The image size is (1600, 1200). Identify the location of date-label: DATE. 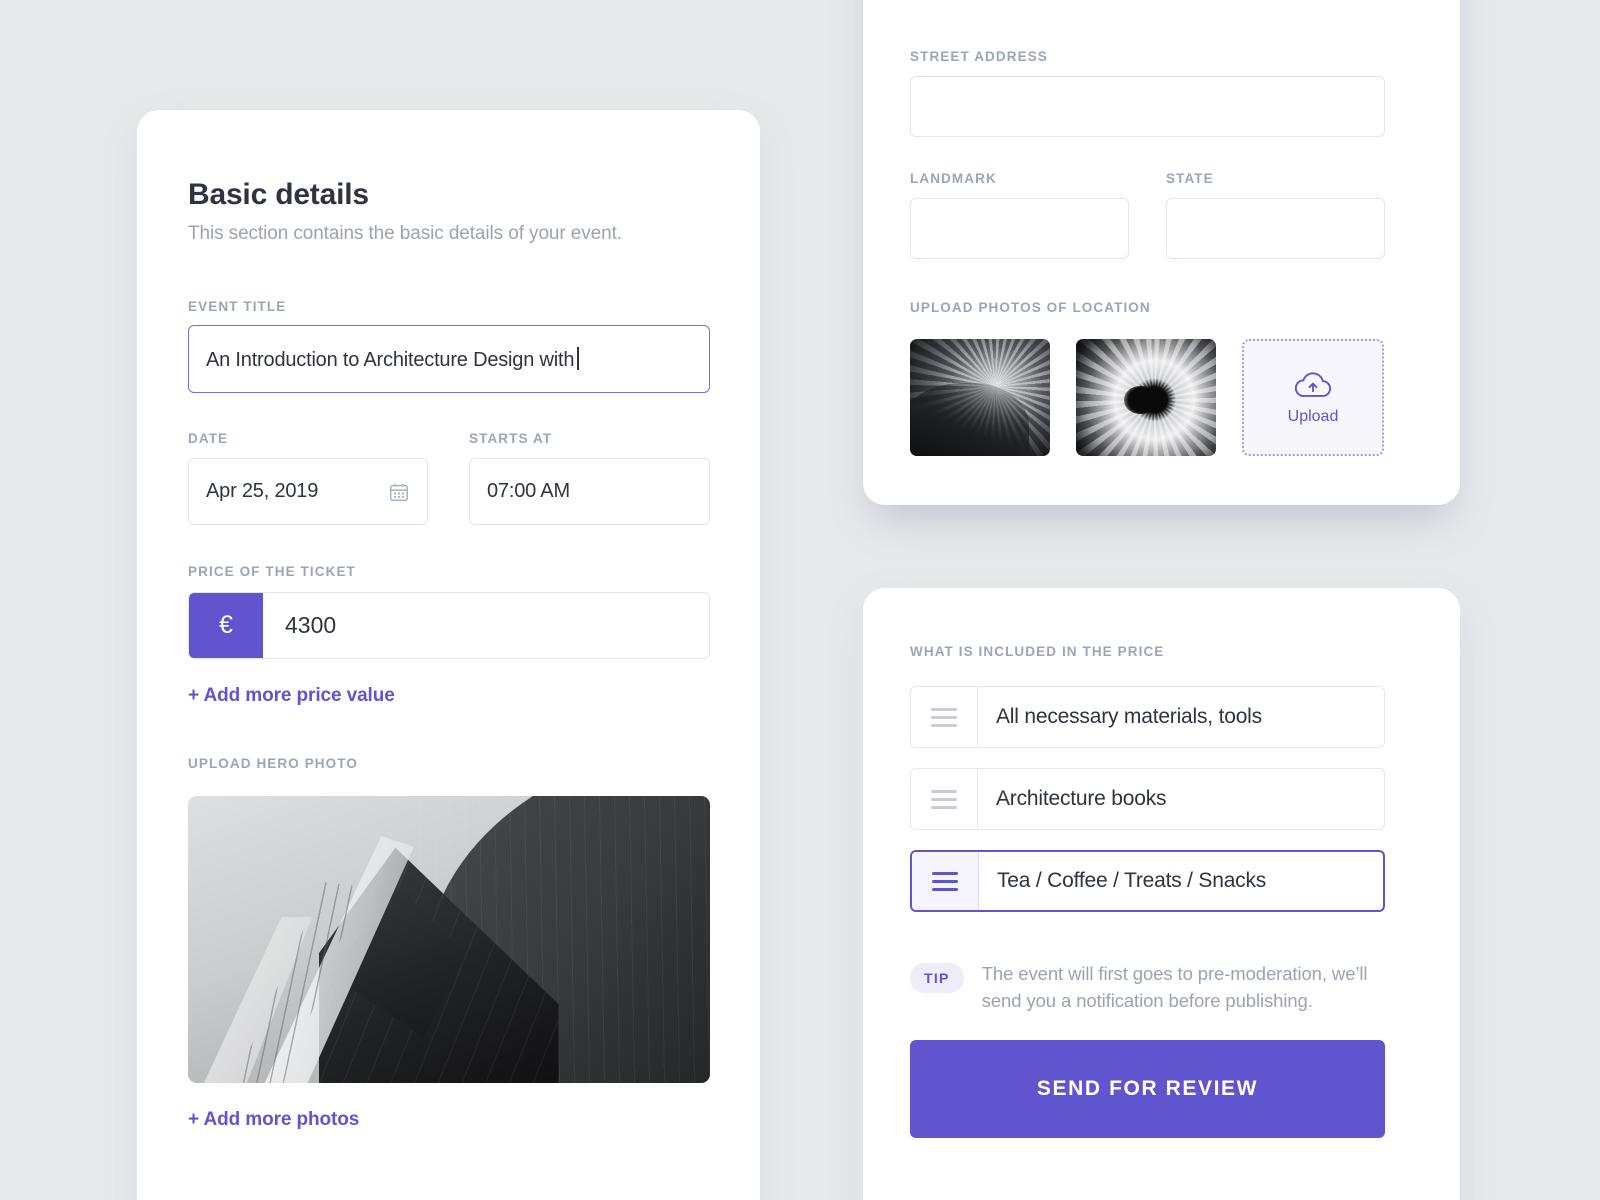
(208, 438).